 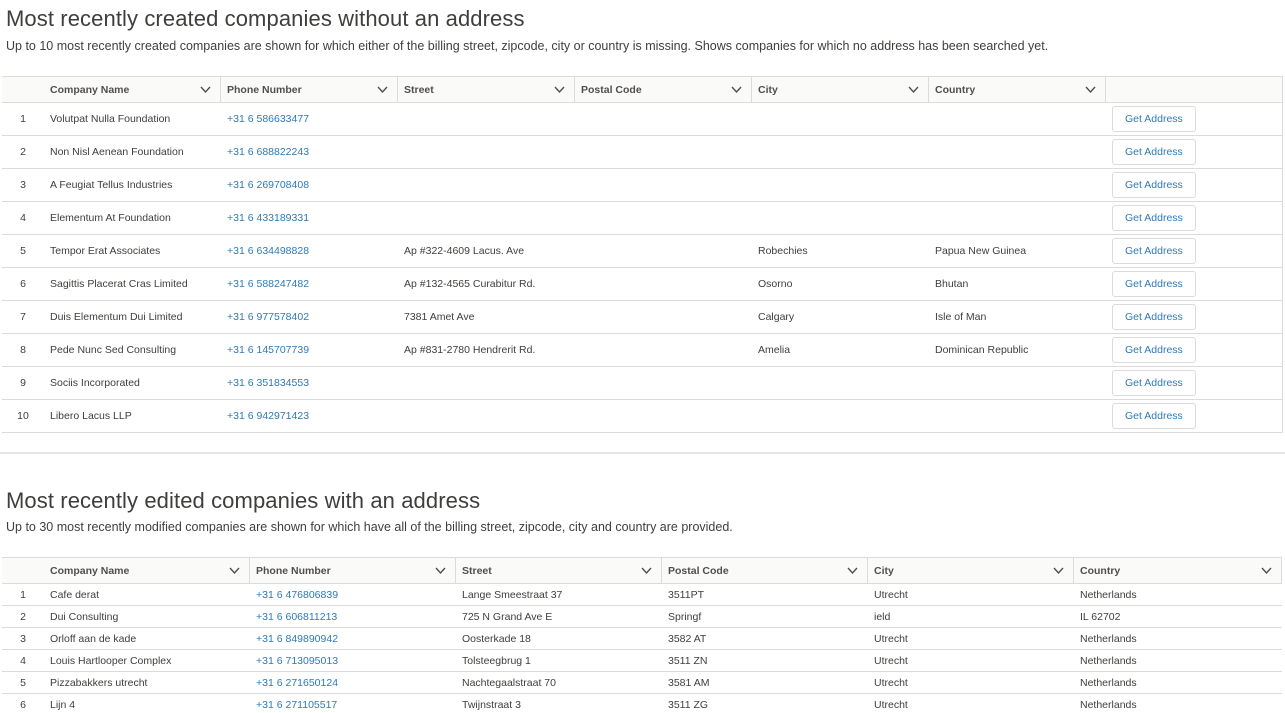 I want to click on column-header-label: Company Name, so click(x=90, y=89).